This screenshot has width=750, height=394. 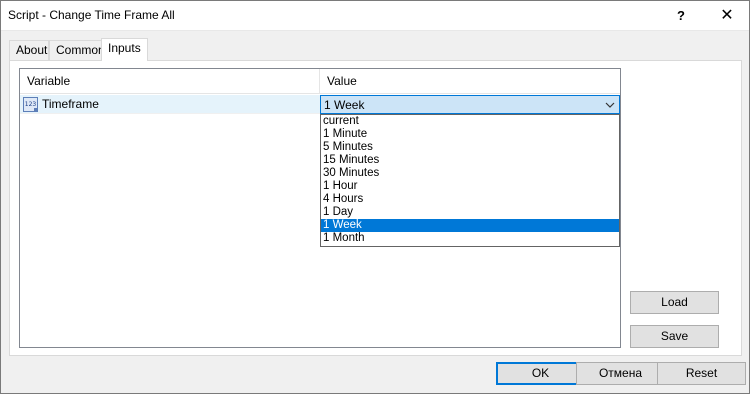 What do you see at coordinates (470, 160) in the screenshot?
I see `dropdown-option-15-minutes: 15 Minutes` at bounding box center [470, 160].